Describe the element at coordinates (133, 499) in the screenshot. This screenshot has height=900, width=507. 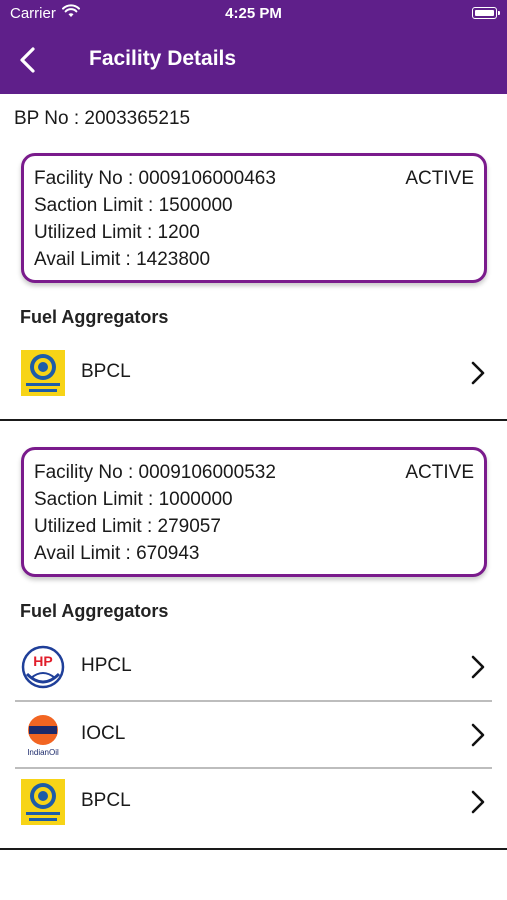
I see `sanction-limit: Saction Limit : 1000000` at that location.